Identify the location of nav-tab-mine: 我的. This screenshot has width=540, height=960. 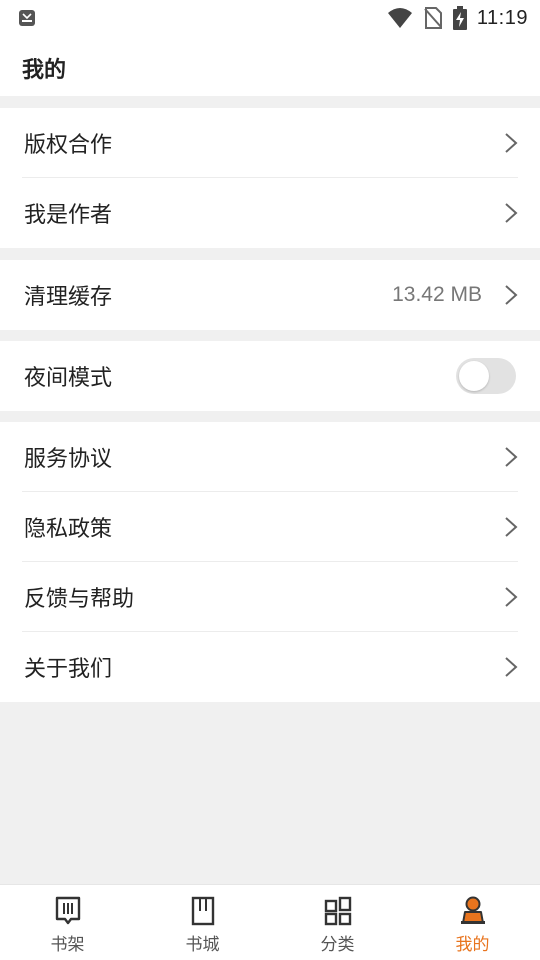
(472, 922).